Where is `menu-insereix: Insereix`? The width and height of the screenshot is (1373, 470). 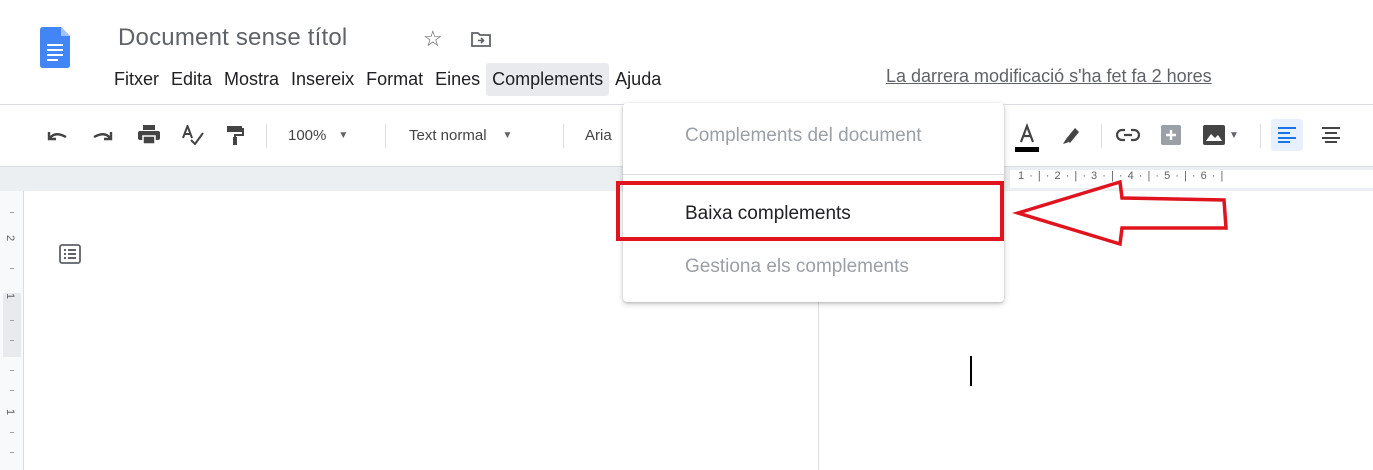
menu-insereix: Insereix is located at coordinates (322, 79).